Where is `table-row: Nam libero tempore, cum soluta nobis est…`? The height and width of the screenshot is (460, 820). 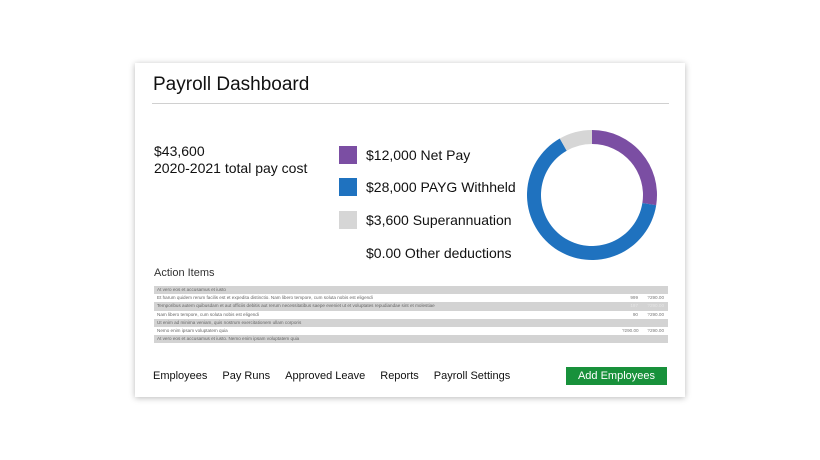
table-row: Nam libero tempore, cum soluta nobis est… is located at coordinates (411, 315).